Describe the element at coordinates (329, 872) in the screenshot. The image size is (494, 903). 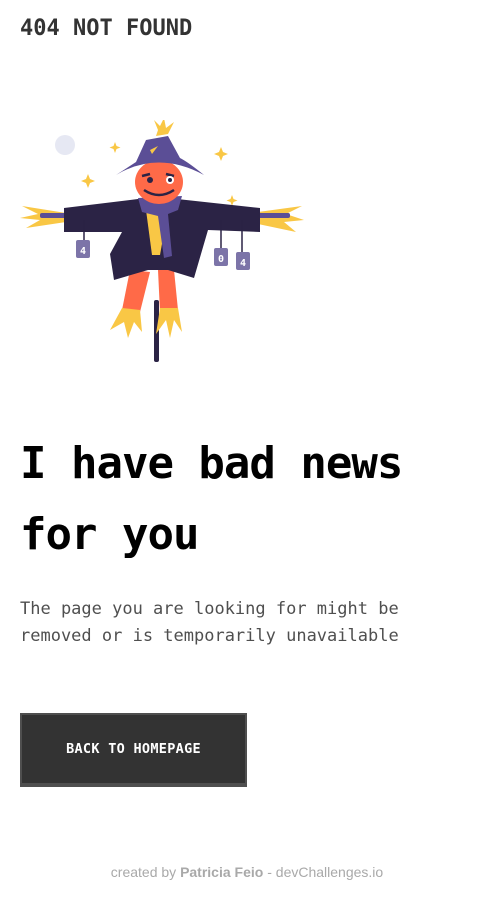
I see `footer-site-link: devChallenges.io` at that location.